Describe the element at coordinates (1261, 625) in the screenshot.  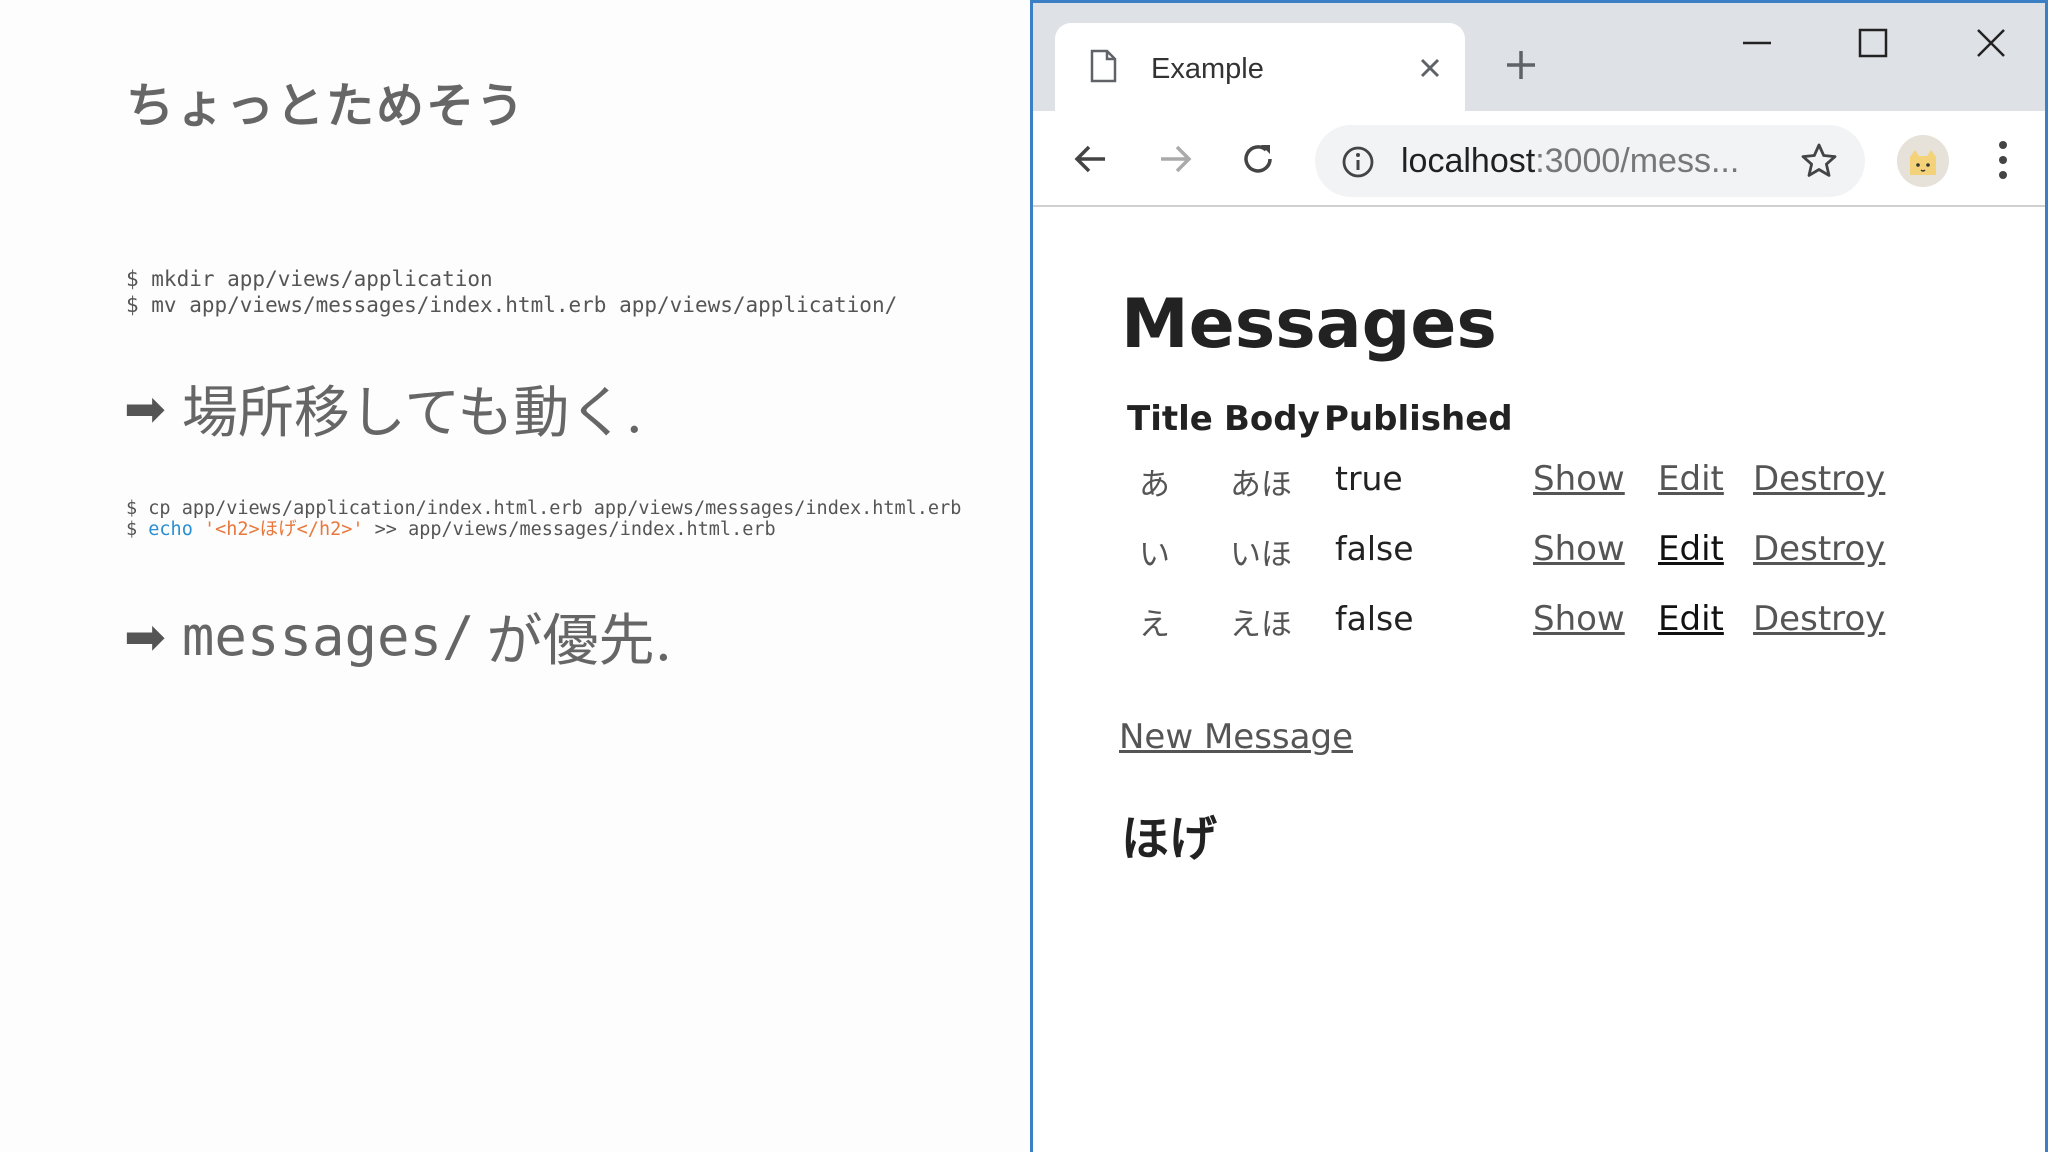
I see `cell-body: えほ` at that location.